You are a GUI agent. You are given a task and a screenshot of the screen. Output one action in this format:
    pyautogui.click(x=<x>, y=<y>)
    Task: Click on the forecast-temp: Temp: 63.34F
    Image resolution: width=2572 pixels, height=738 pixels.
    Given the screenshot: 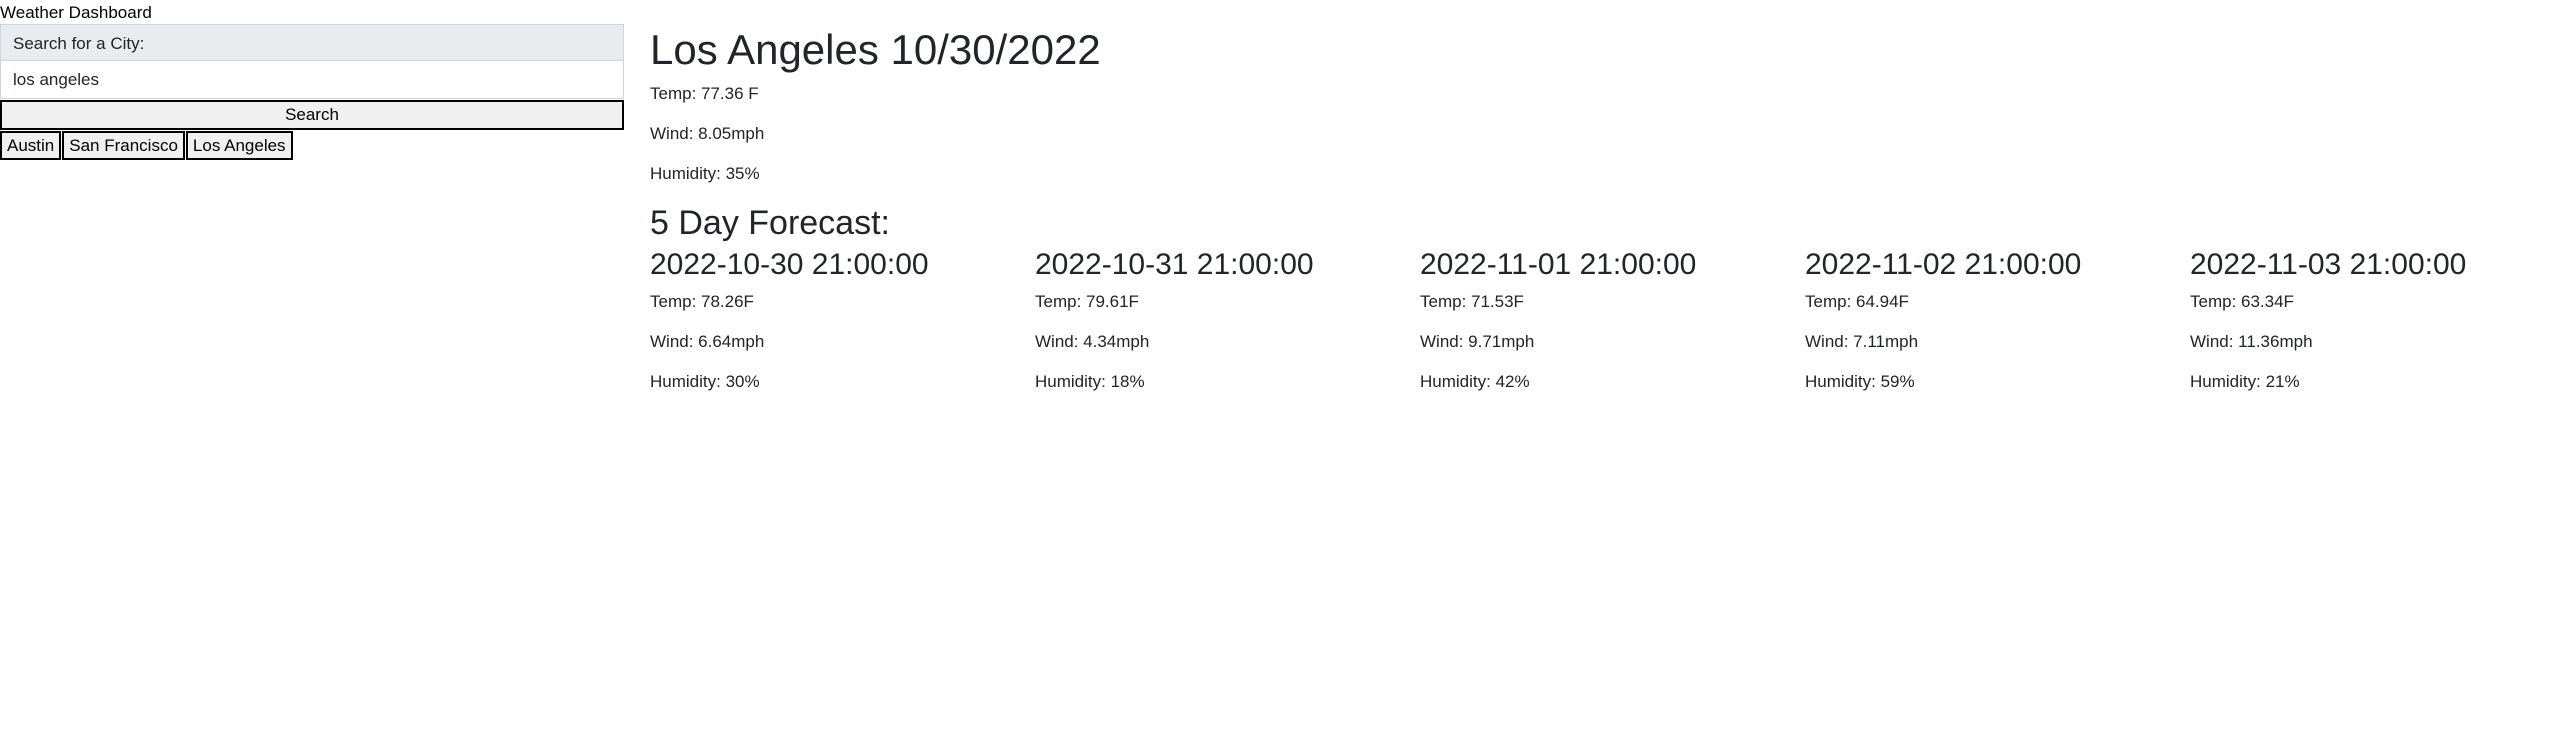 What is the action you would take?
    pyautogui.click(x=2242, y=301)
    